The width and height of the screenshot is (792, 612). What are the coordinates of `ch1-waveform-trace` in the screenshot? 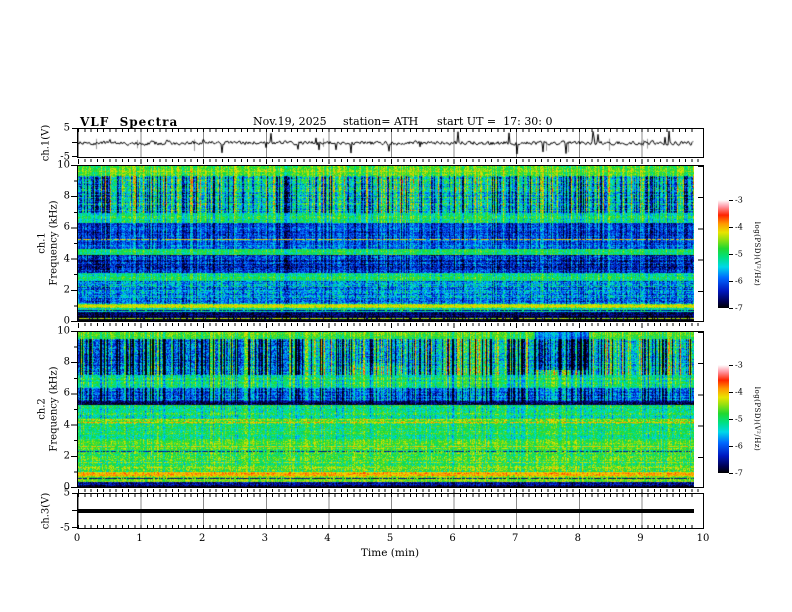 It's located at (386, 143).